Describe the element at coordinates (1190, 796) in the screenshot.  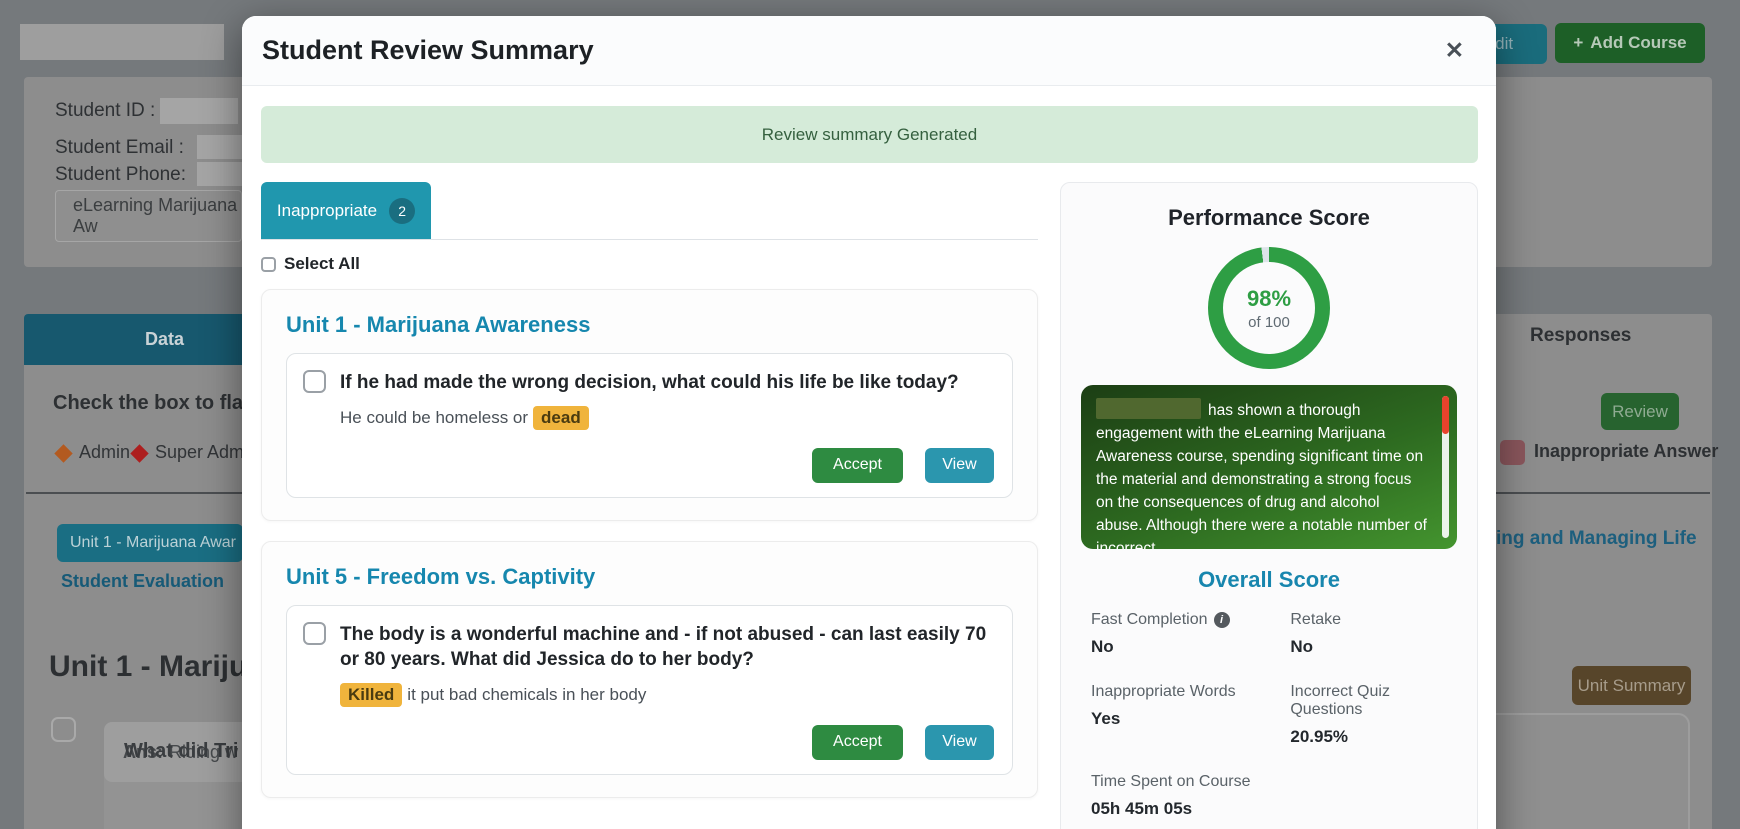
I see `stat-time-spent: Time Spent on Course 05h 45m 05s` at that location.